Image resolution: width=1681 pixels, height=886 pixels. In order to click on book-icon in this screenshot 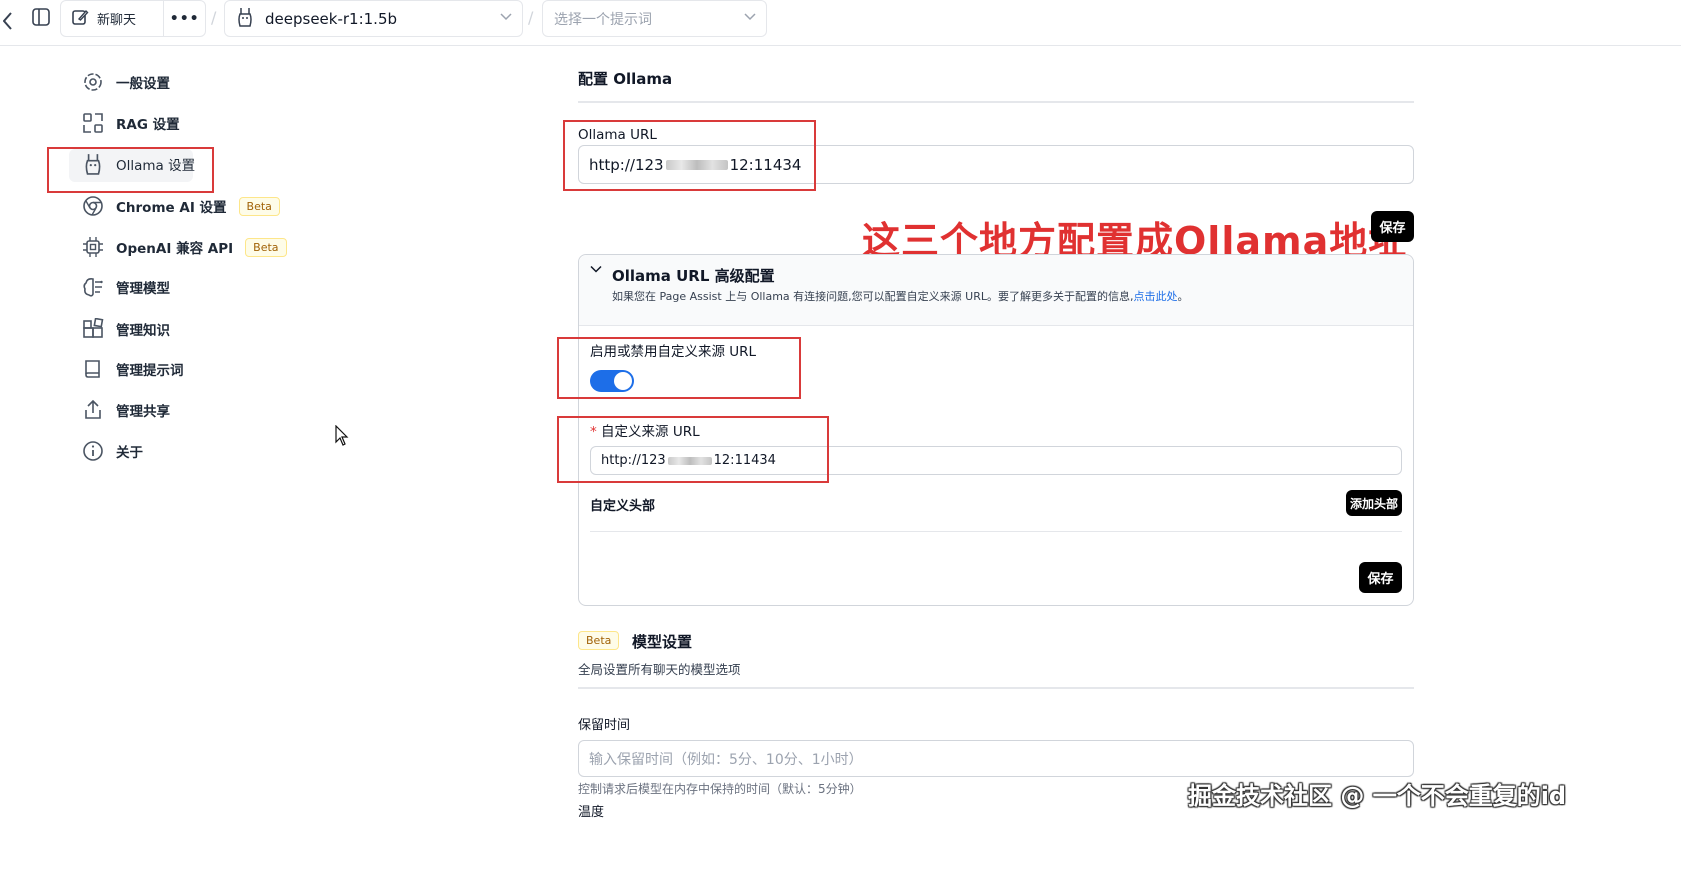, I will do `click(93, 369)`.